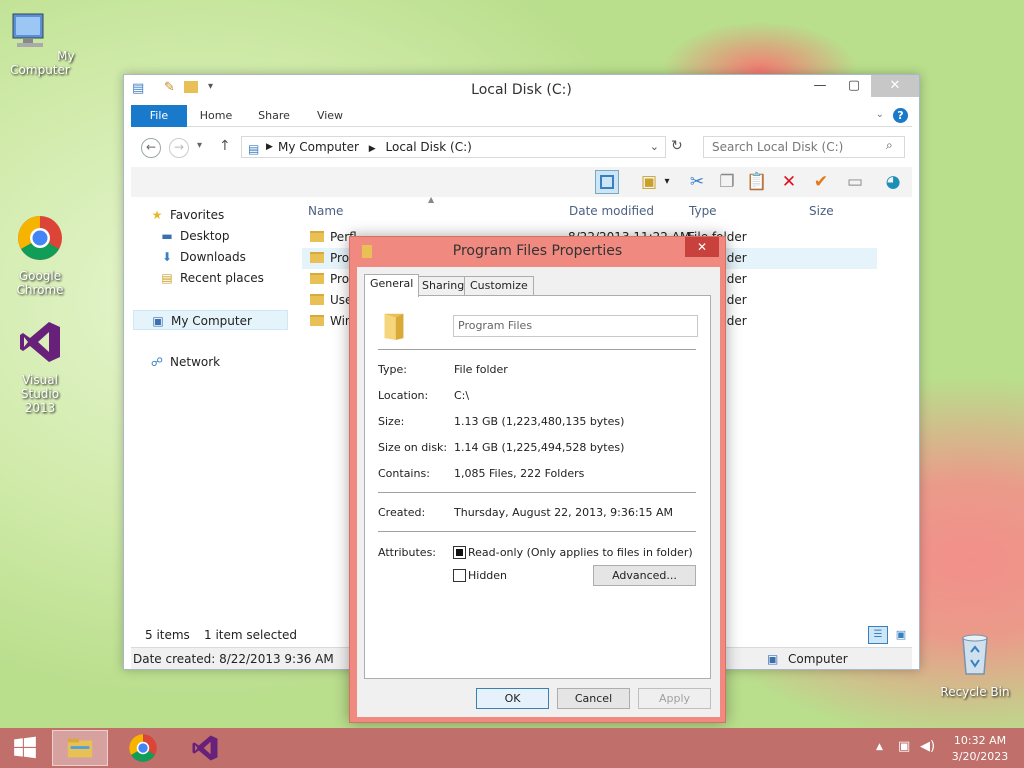 This screenshot has width=1024, height=768. What do you see at coordinates (703, 211) in the screenshot?
I see `column-type: Type` at bounding box center [703, 211].